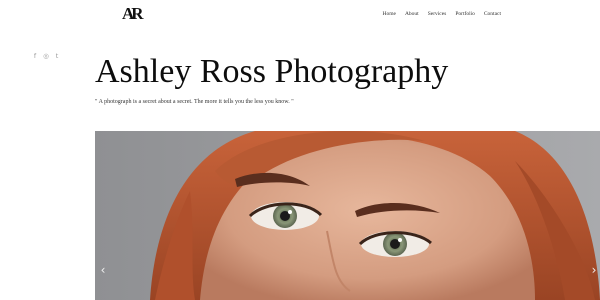  I want to click on instagram-icon: ◎, so click(46, 56).